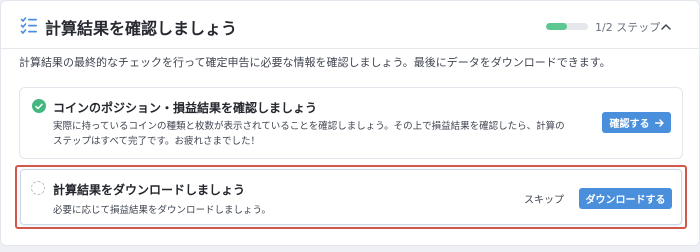 This screenshot has height=252, width=700. What do you see at coordinates (149, 190) in the screenshot?
I see `step-title: 計算結果をダウンロードしましょう` at bounding box center [149, 190].